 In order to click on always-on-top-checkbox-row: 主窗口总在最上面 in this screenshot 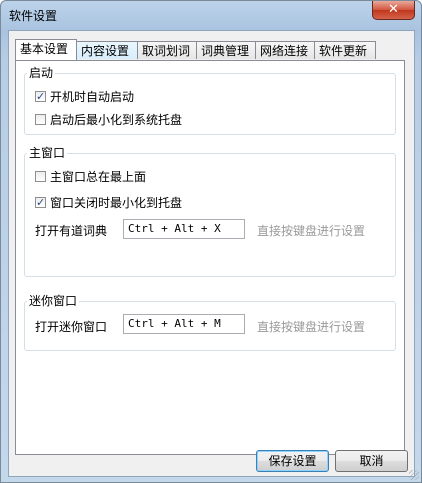, I will do `click(90, 176)`.